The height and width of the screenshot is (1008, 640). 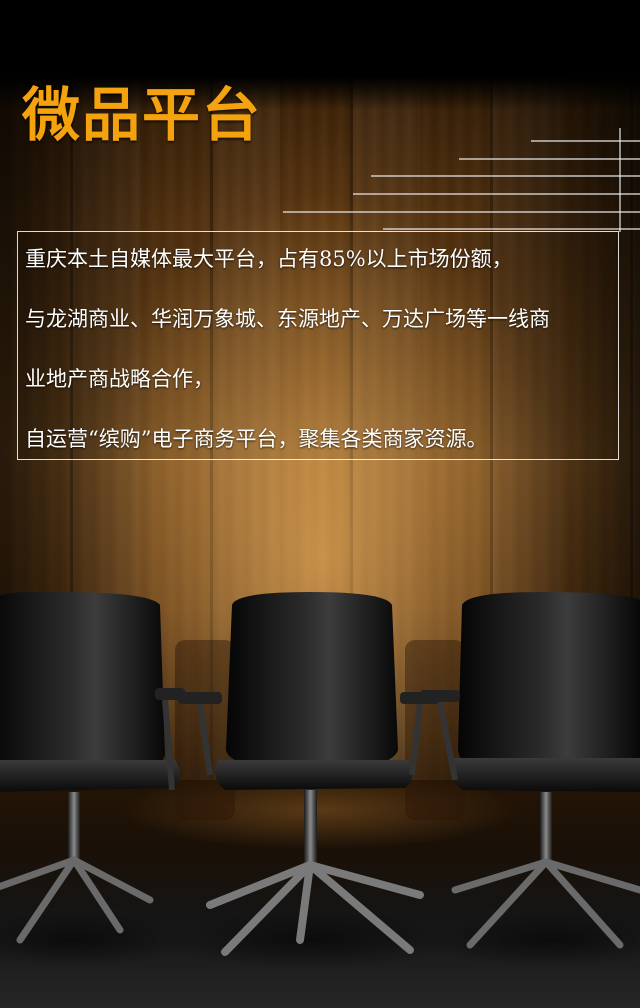 I want to click on chair-left, so click(x=97, y=779).